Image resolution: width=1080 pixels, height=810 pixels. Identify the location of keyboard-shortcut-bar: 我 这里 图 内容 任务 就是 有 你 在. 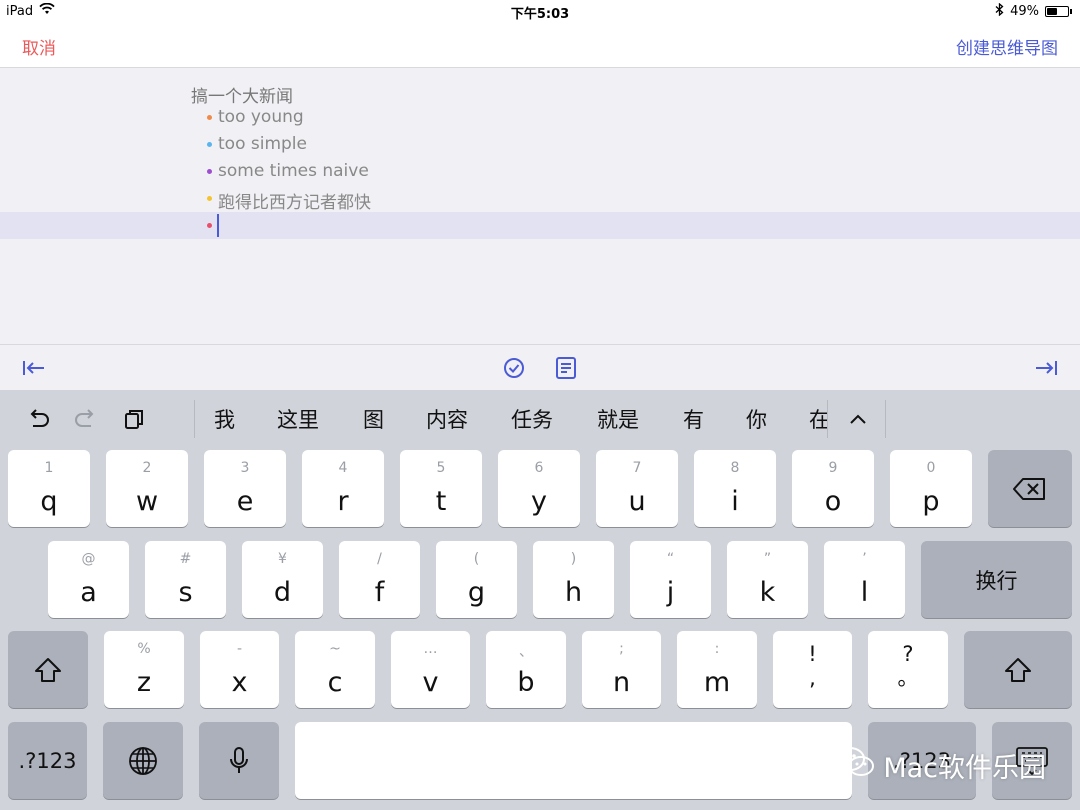
(540, 419).